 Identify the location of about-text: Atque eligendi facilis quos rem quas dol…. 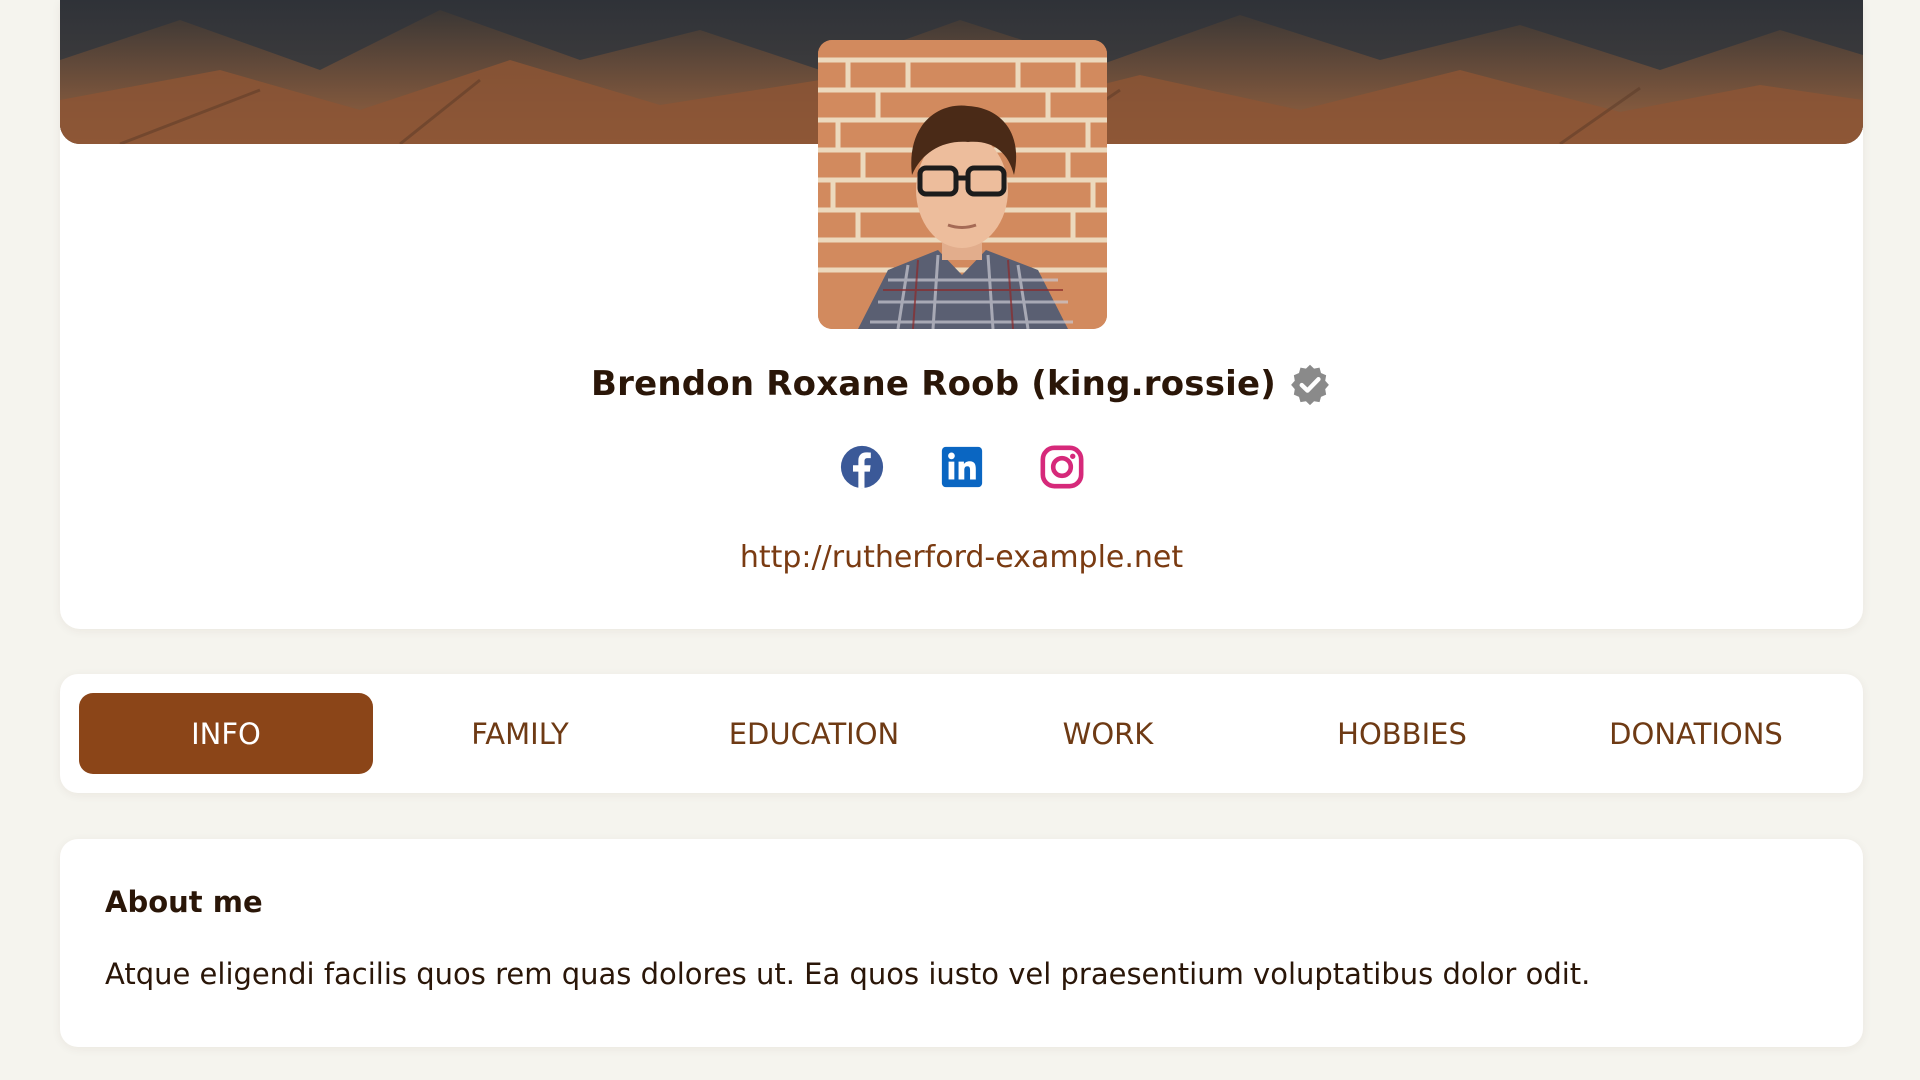
(848, 974).